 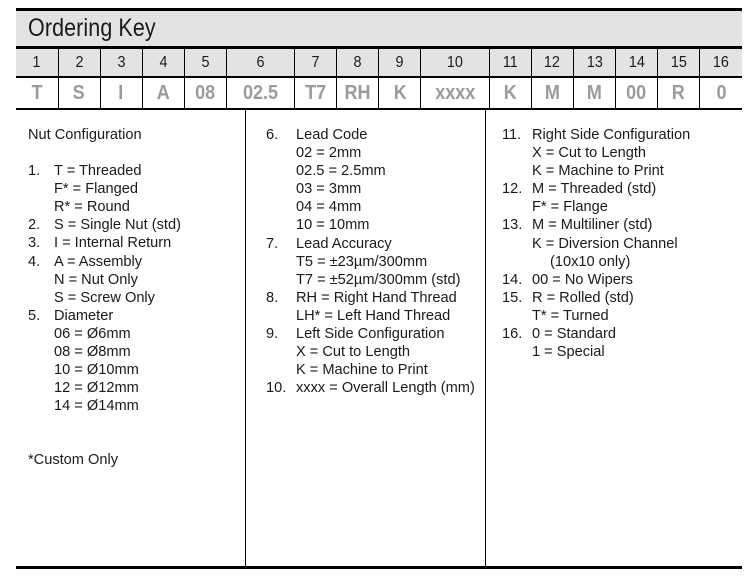 I want to click on legend-entry-number: 2., so click(x=34, y=225).